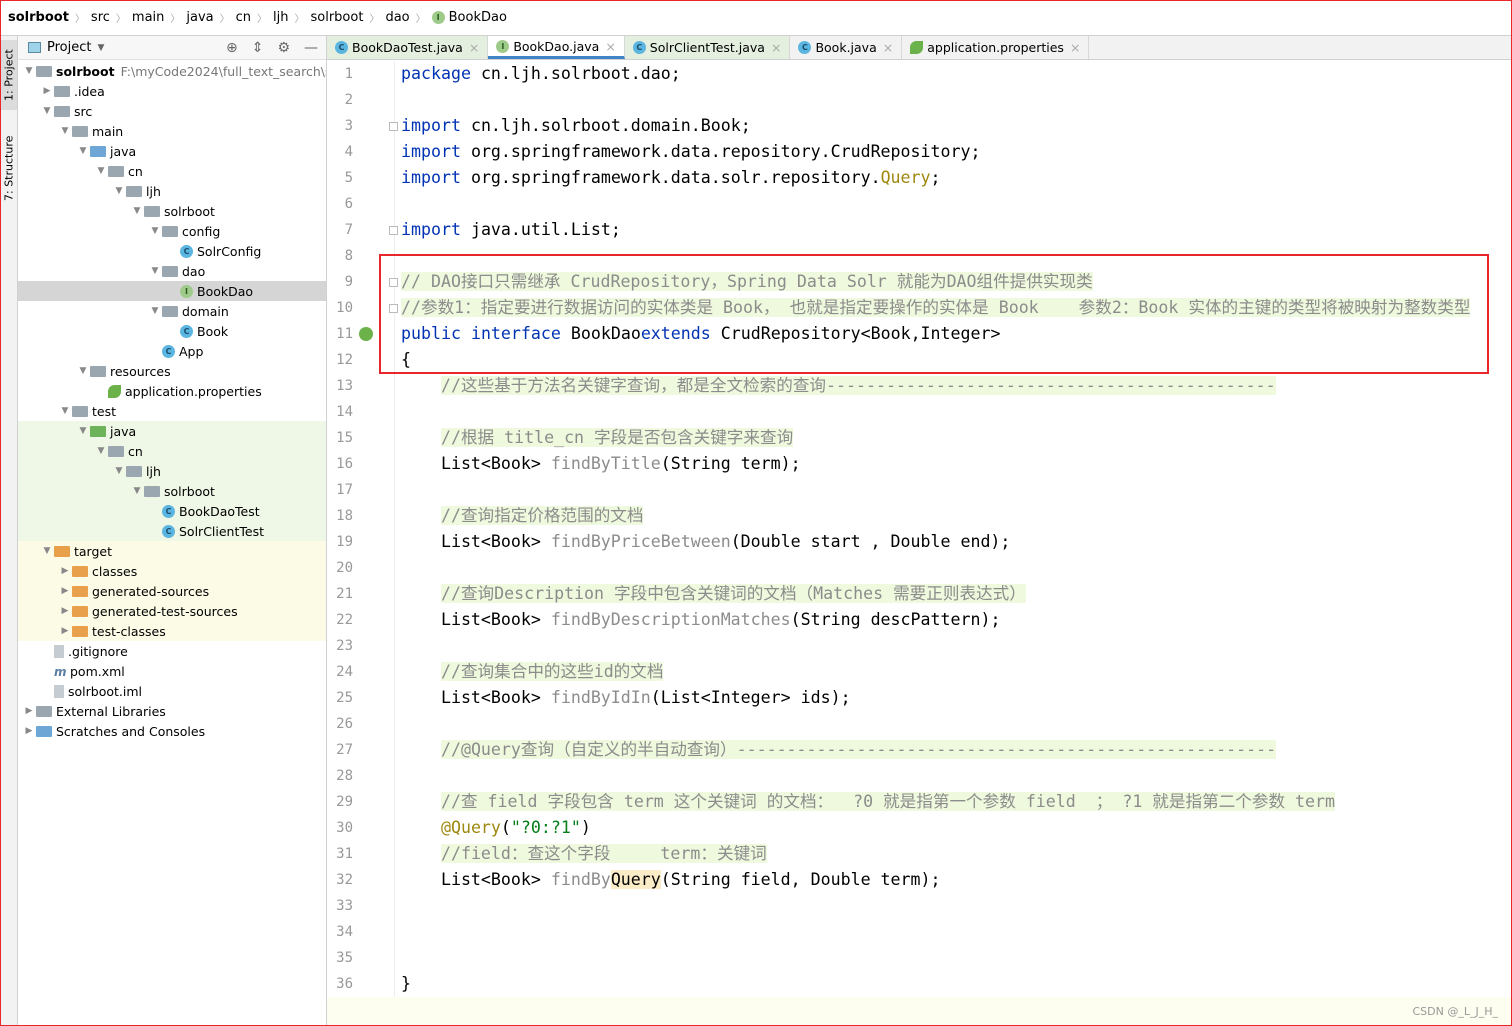 Image resolution: width=1512 pixels, height=1026 pixels. Describe the element at coordinates (556, 47) in the screenshot. I see `tab-bookdao-java: I BookDao.java ×` at that location.